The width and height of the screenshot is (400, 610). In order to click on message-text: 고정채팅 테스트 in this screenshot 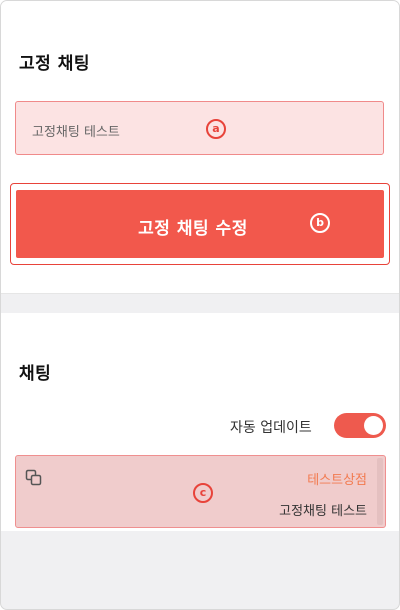, I will do `click(323, 511)`.